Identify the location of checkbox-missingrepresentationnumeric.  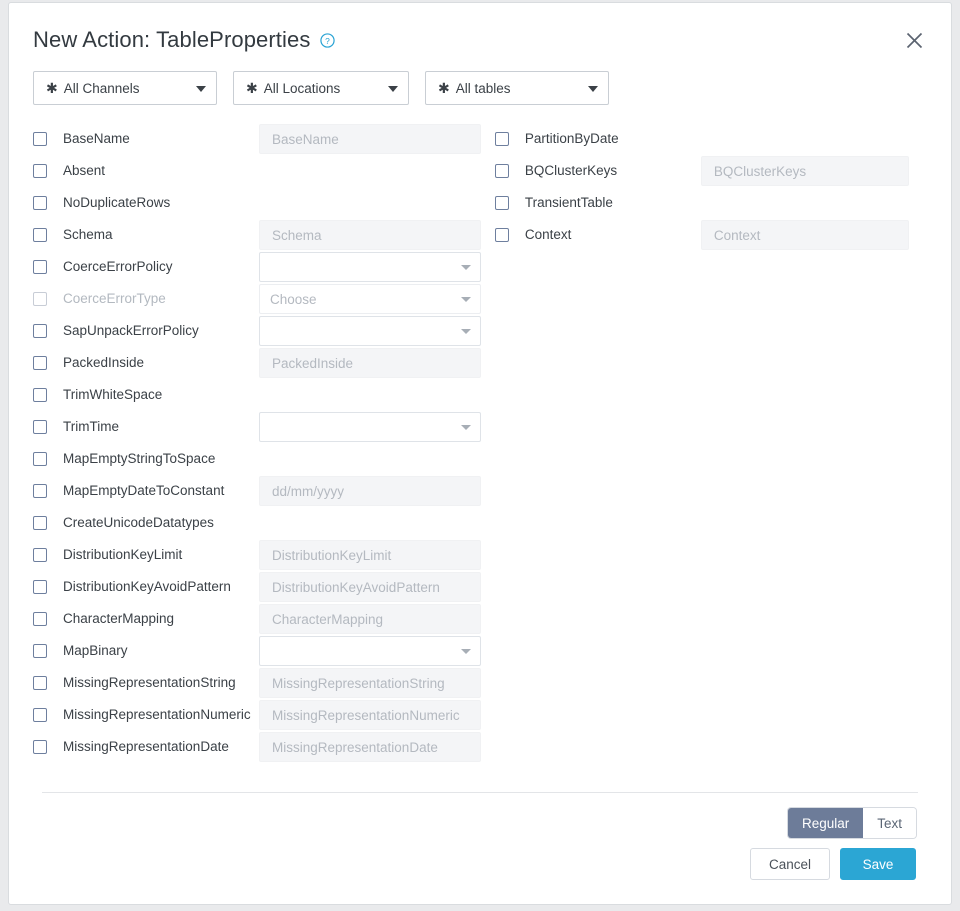
(40, 715).